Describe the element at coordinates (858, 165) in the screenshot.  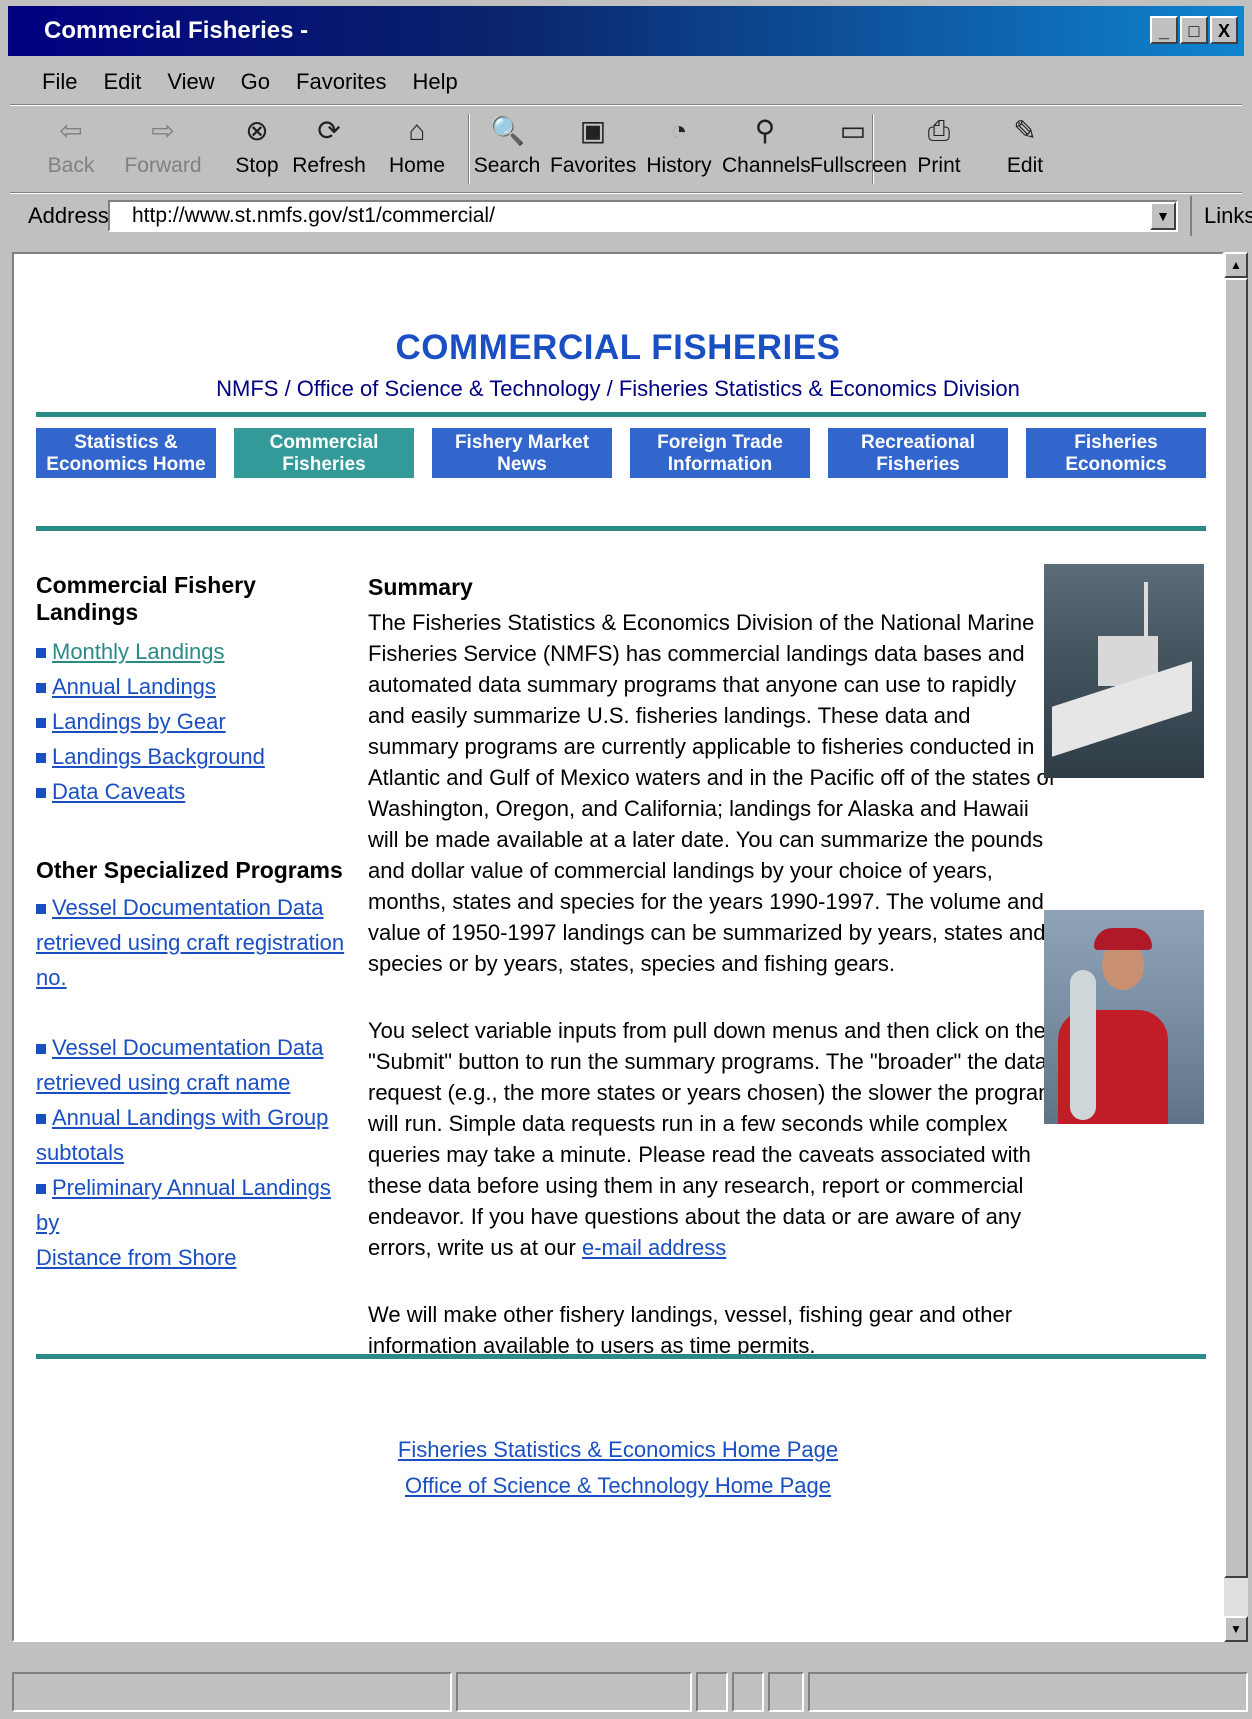
I see `fullscreen-label: Fullscreen` at that location.